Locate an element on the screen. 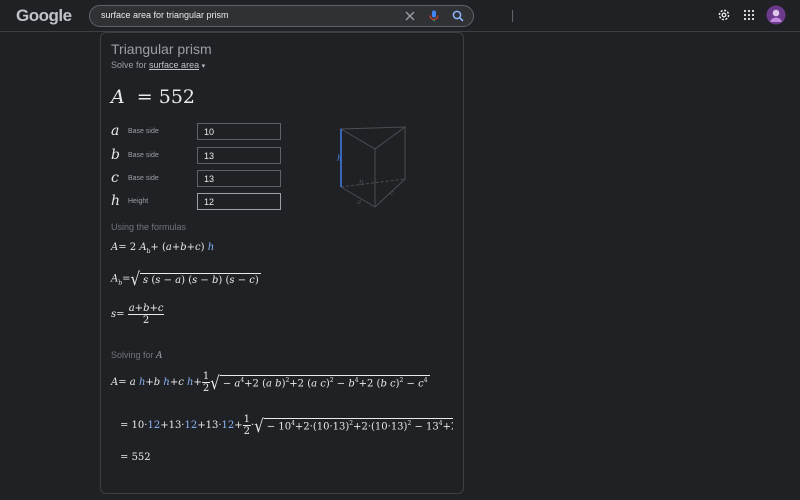 The height and width of the screenshot is (500, 800). base-side-b-input is located at coordinates (239, 155).